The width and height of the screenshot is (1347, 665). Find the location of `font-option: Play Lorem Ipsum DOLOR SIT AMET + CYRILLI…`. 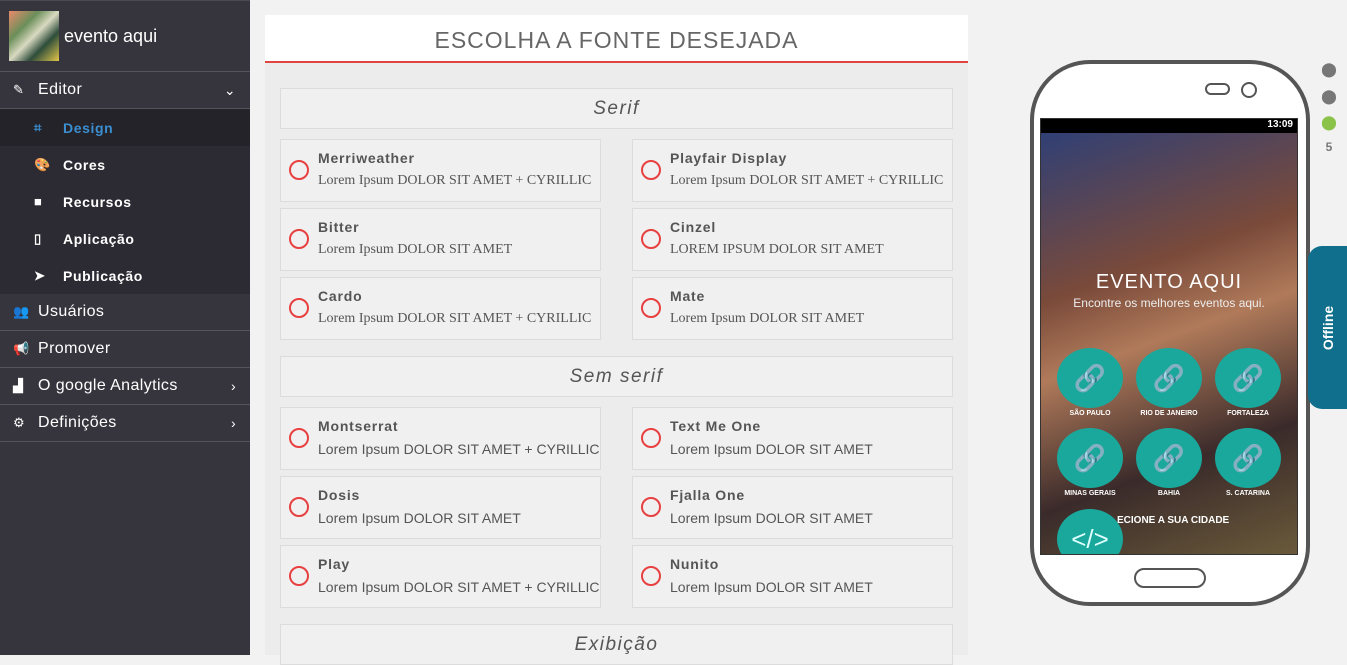

font-option: Play Lorem Ipsum DOLOR SIT AMET + CYRILLI… is located at coordinates (440, 576).